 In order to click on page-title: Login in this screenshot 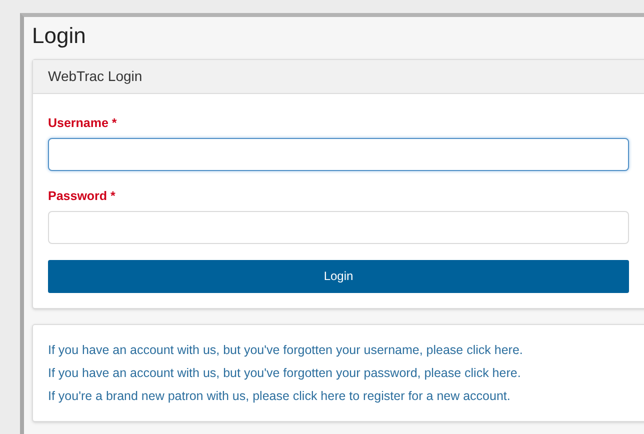, I will do `click(59, 36)`.